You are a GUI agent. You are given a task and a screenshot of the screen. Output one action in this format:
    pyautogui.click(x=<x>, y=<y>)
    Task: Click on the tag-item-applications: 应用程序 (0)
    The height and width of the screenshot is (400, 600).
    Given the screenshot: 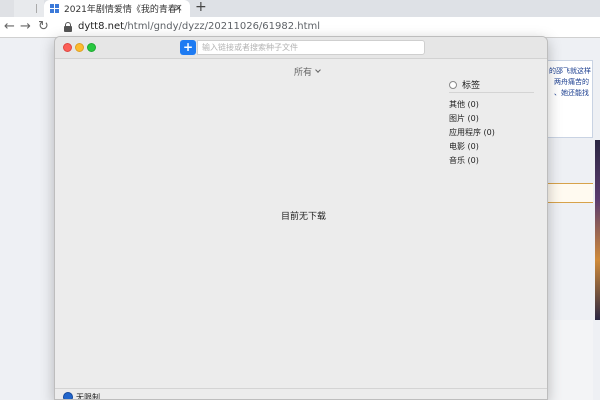 What is the action you would take?
    pyautogui.click(x=491, y=133)
    